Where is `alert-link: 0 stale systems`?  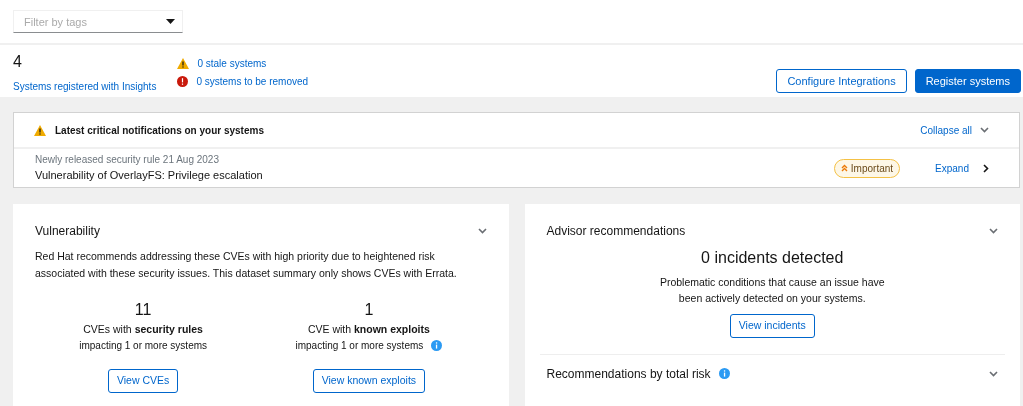 alert-link: 0 stale systems is located at coordinates (232, 63).